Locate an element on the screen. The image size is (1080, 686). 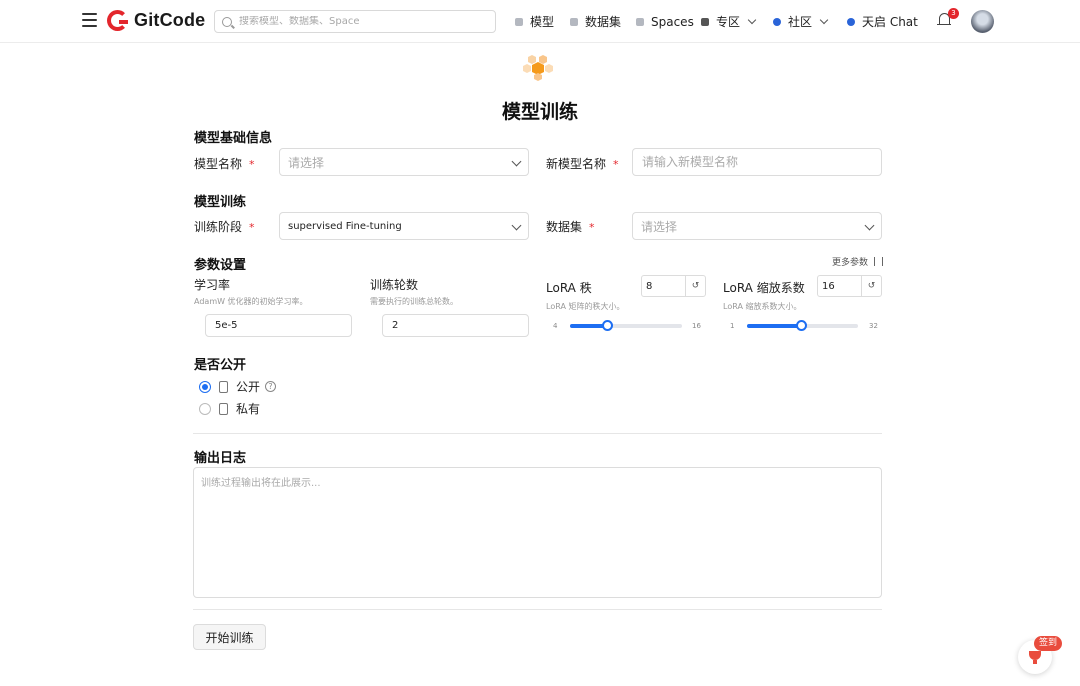
top-navbar: GitCode 模型 数据集 Spaces 专区 社区 天启 Chat 3 is located at coordinates (540, 21).